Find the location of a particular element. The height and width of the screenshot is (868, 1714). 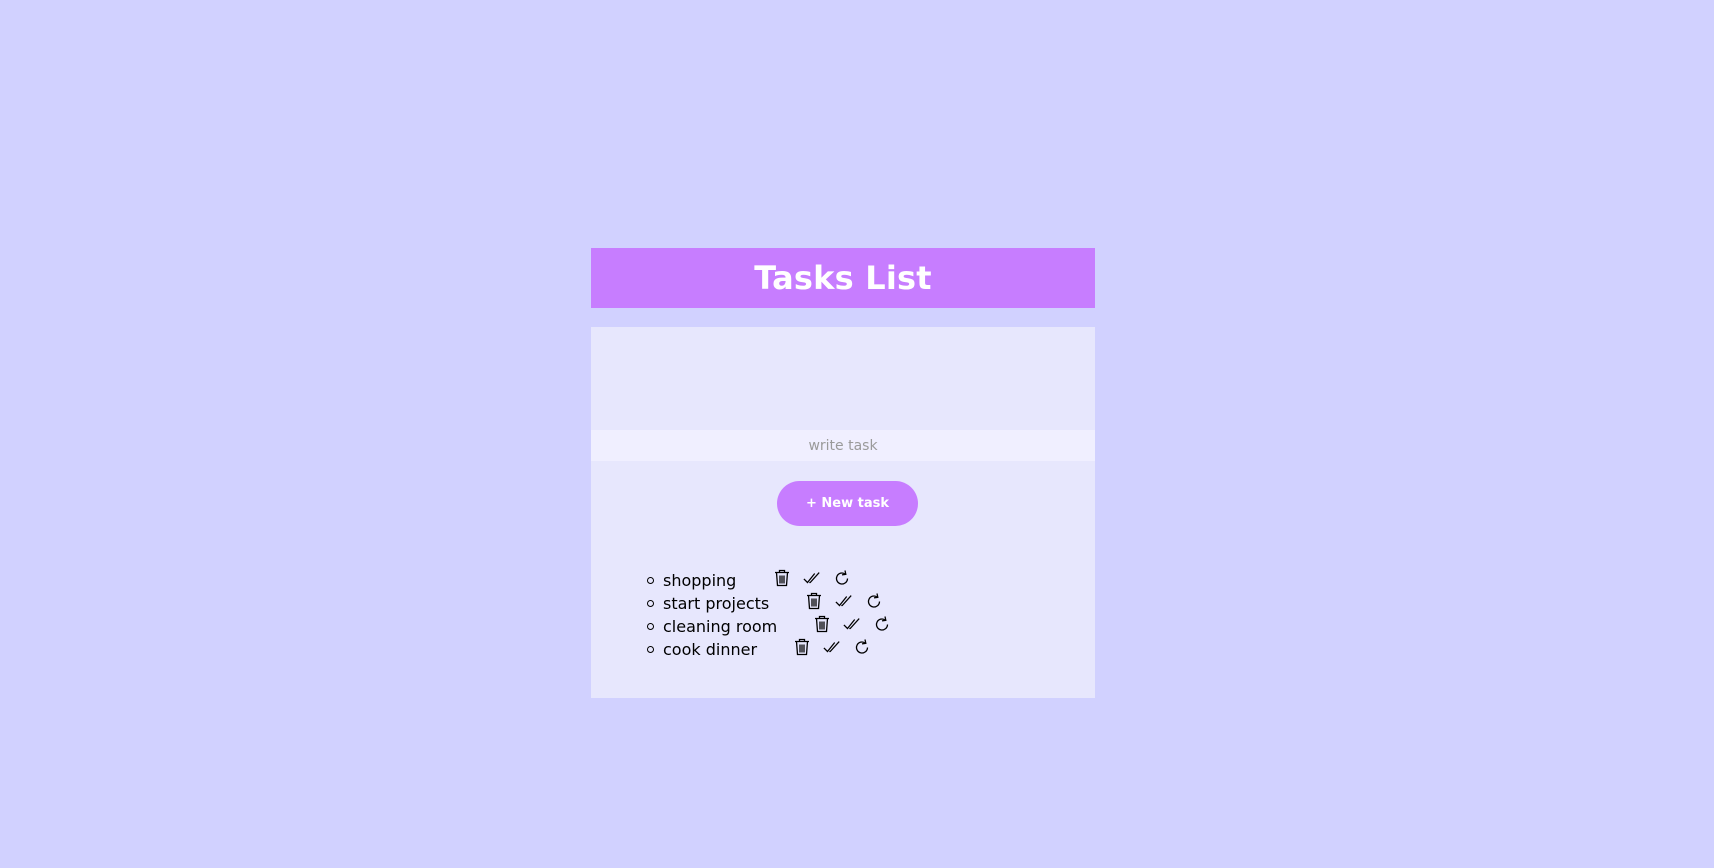

task-item: start projects is located at coordinates (769, 603).